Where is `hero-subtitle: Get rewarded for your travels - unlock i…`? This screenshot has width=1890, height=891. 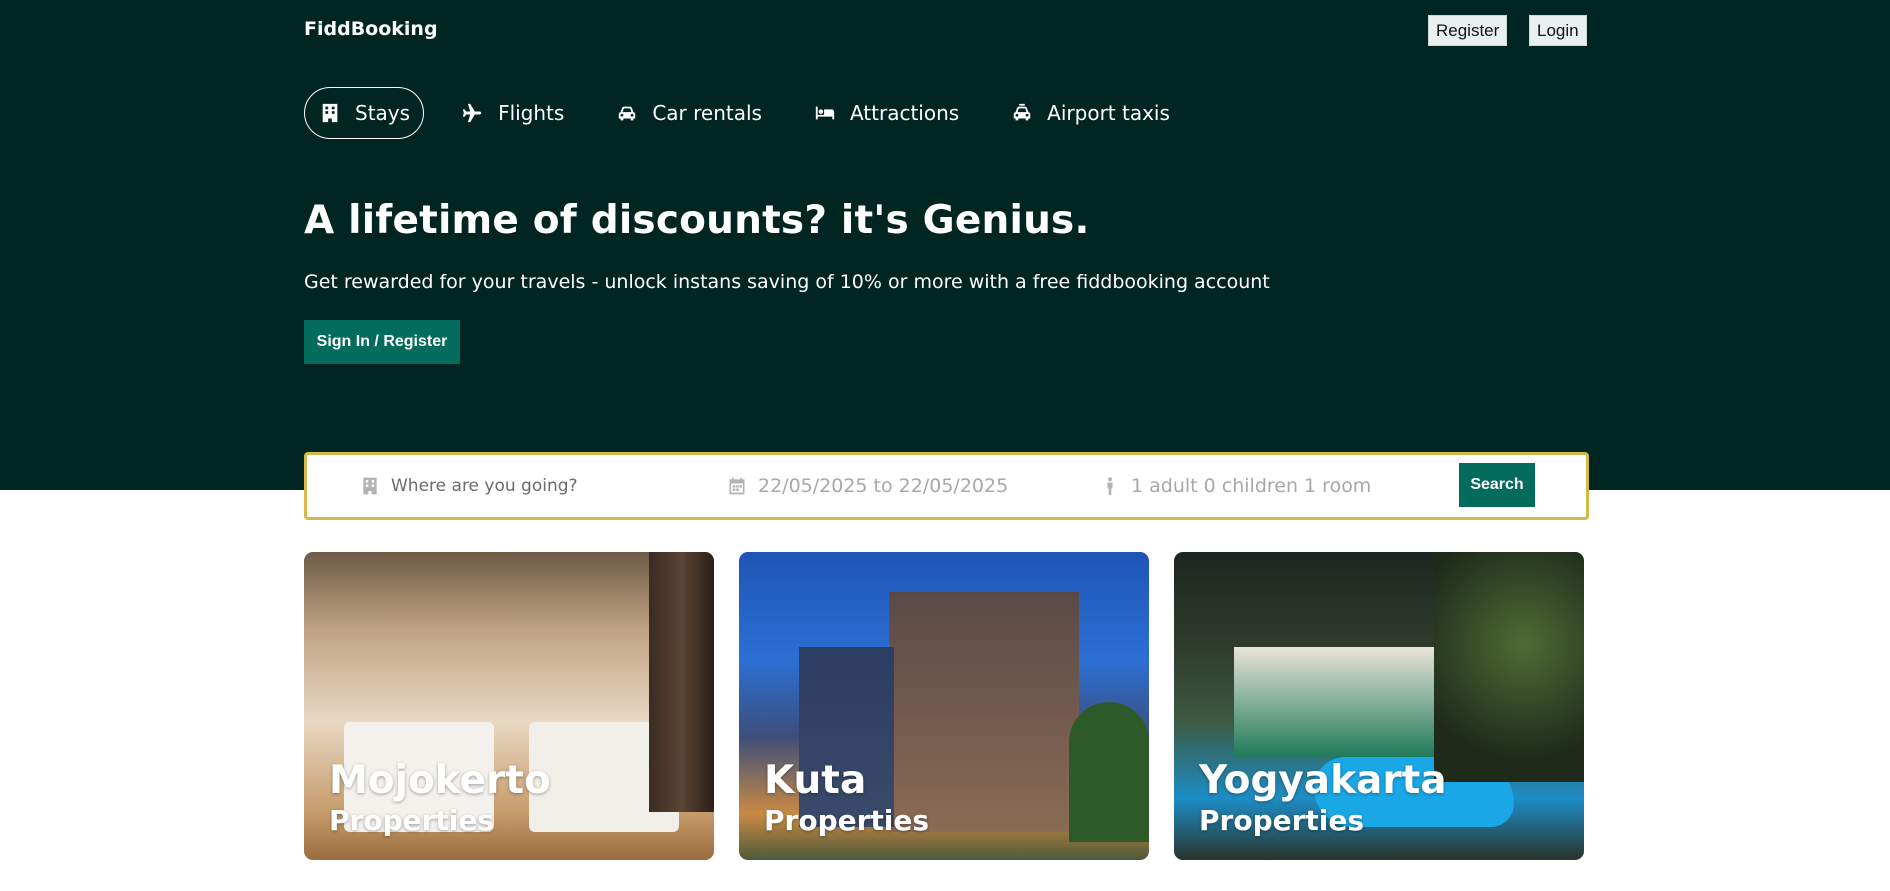
hero-subtitle: Get rewarded for your travels - unlock i… is located at coordinates (787, 282).